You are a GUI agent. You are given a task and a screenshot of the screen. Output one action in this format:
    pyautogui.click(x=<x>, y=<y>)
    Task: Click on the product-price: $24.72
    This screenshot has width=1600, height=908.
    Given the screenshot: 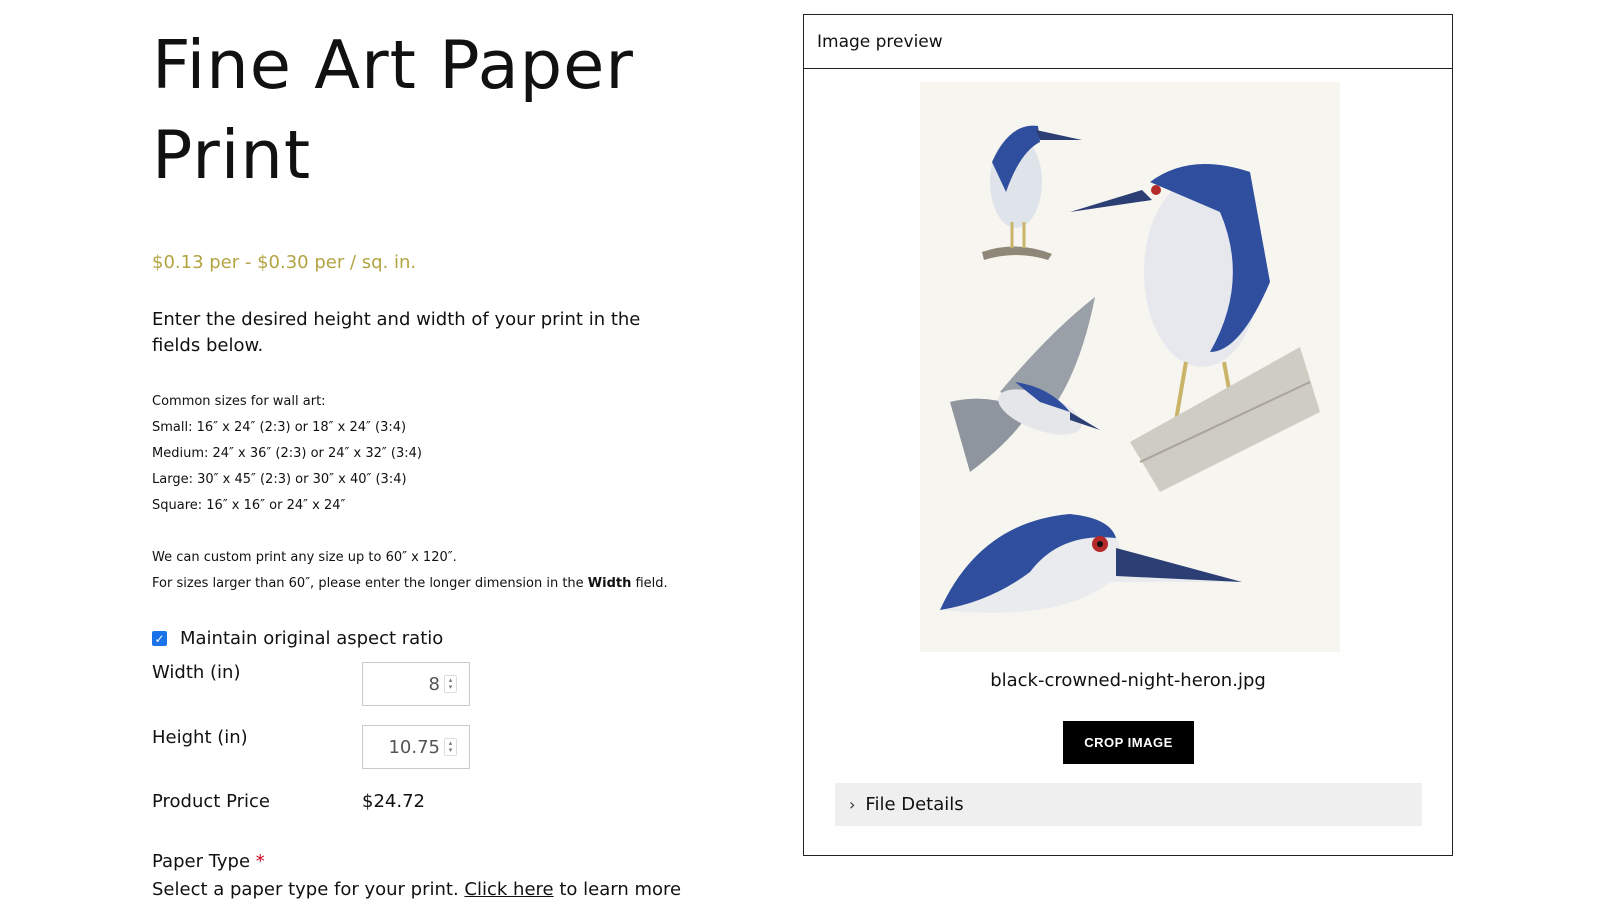 What is the action you would take?
    pyautogui.click(x=393, y=801)
    